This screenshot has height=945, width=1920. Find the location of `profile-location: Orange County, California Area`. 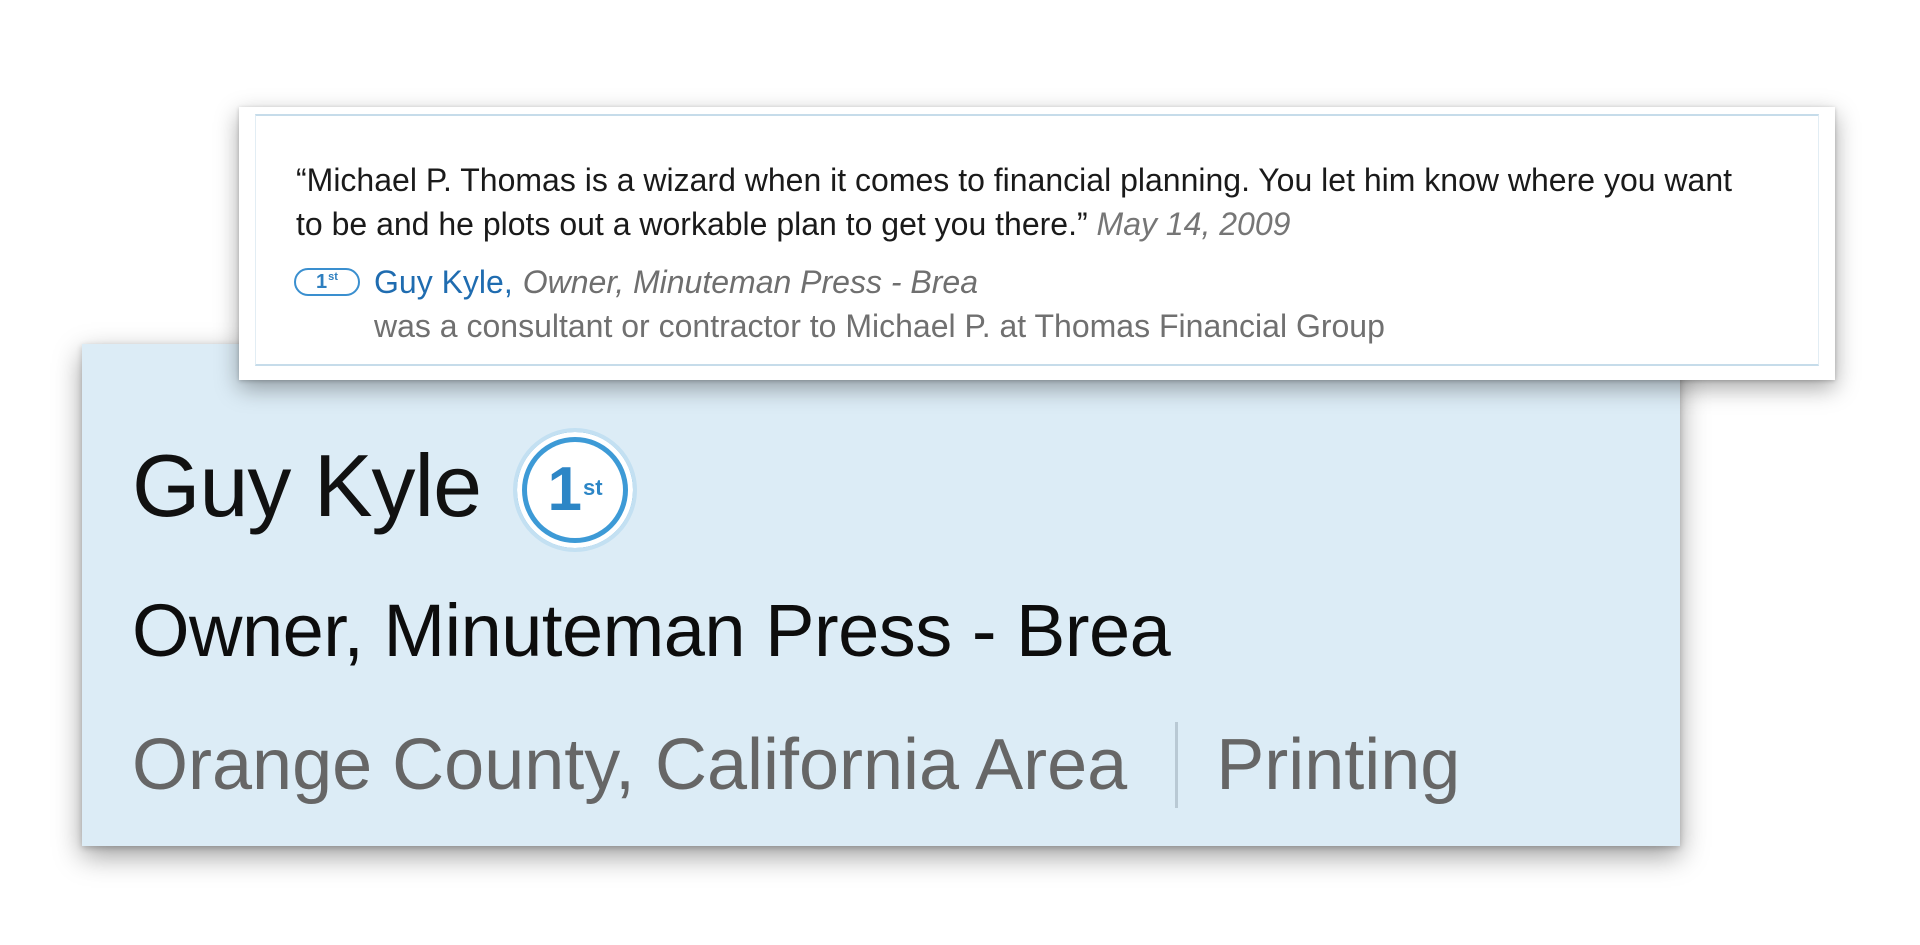

profile-location: Orange County, California Area is located at coordinates (630, 765).